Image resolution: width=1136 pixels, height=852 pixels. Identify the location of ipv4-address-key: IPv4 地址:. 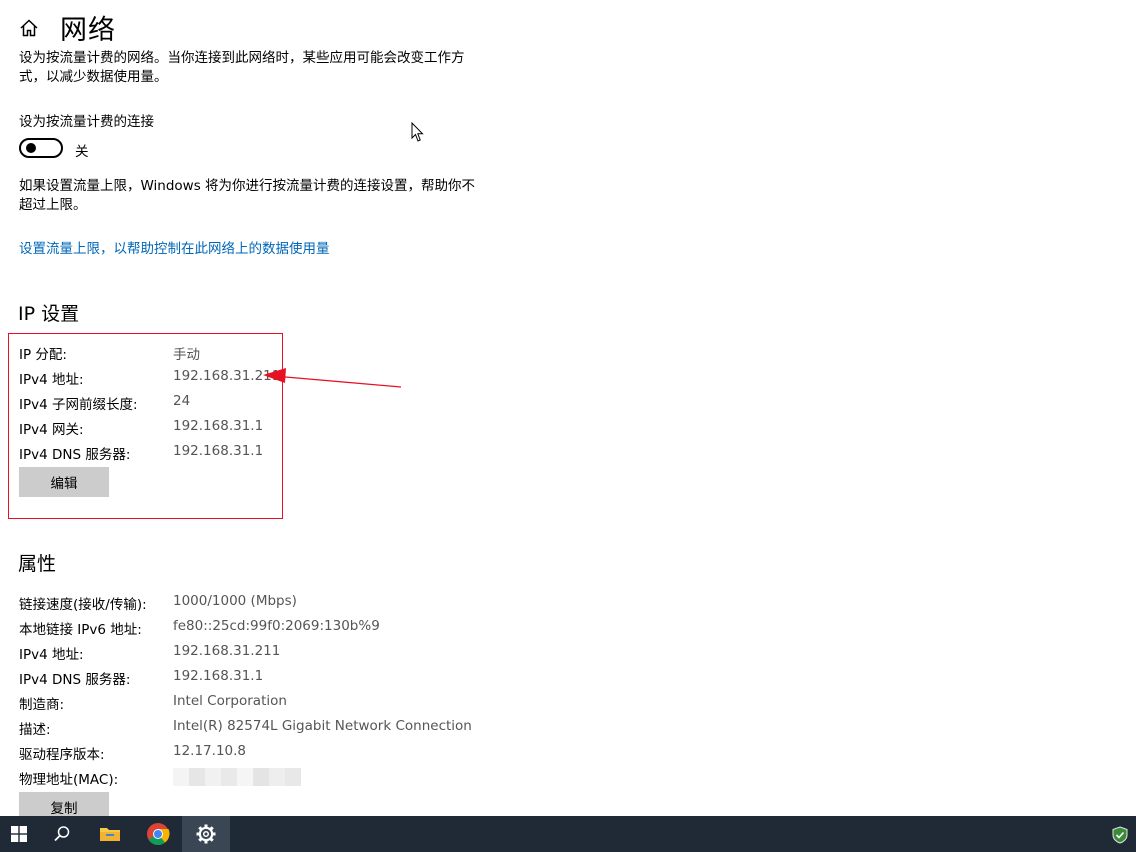
(51, 380).